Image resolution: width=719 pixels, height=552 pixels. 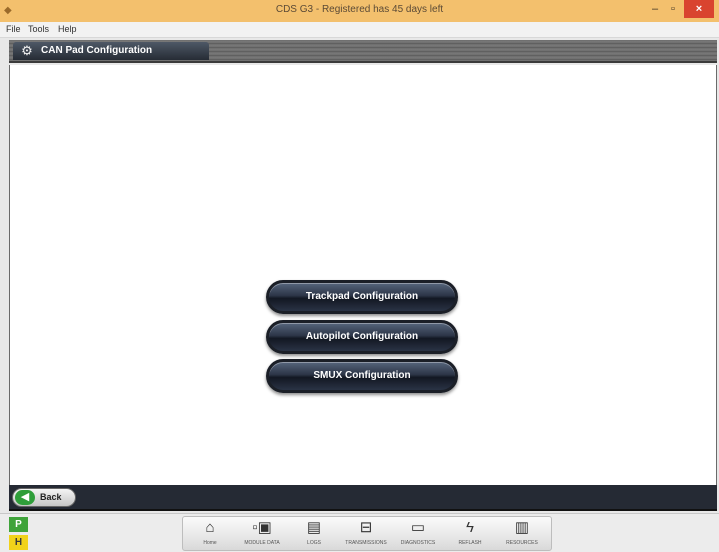 What do you see at coordinates (51, 497) in the screenshot?
I see `back-button-label: Back` at bounding box center [51, 497].